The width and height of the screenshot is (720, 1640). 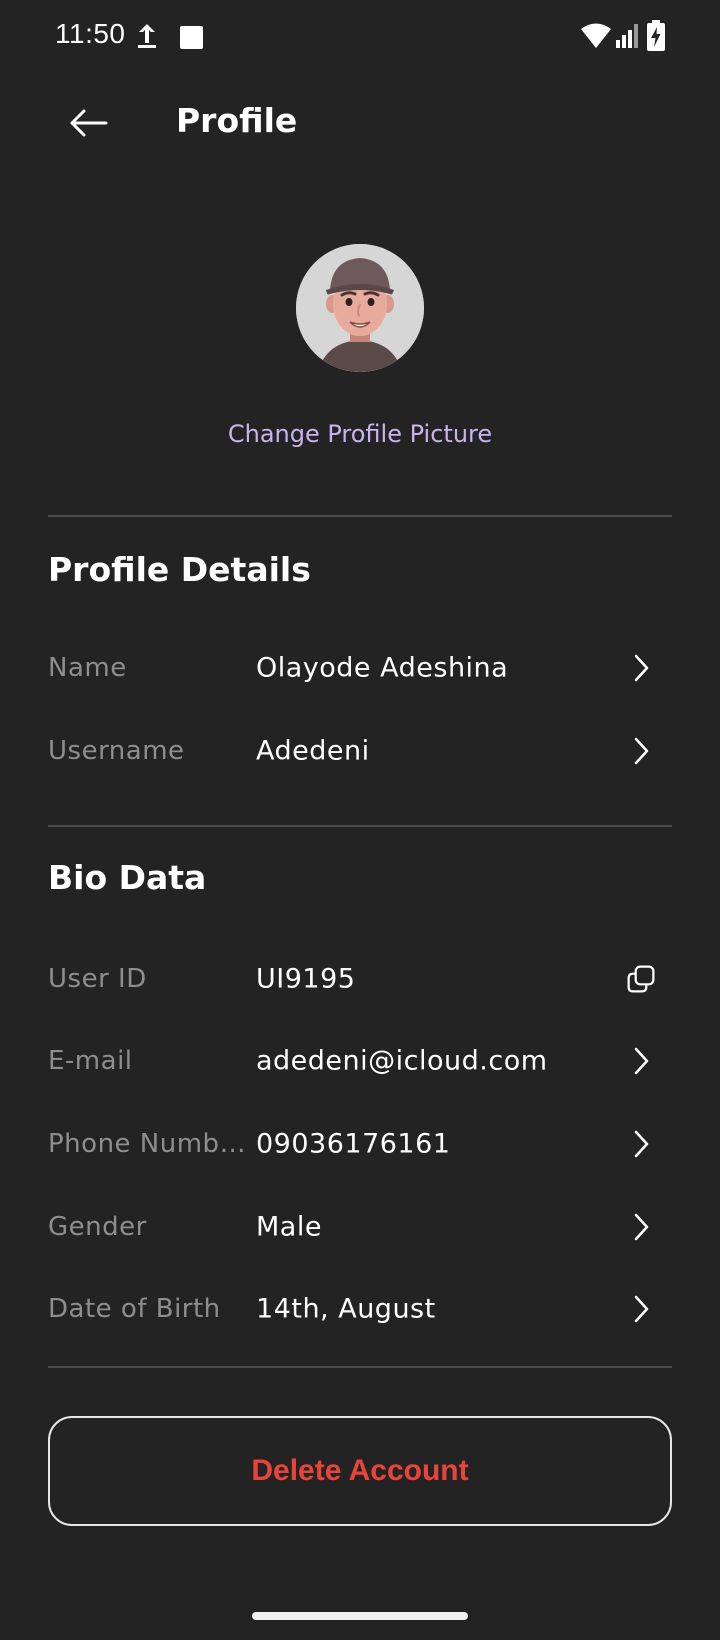 I want to click on avatar-3d-man-cap, so click(x=360, y=308).